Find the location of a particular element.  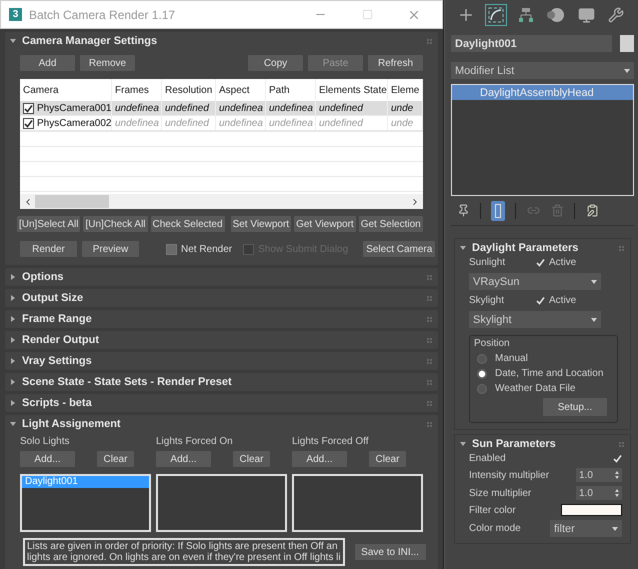

object-color-swatch is located at coordinates (627, 43).